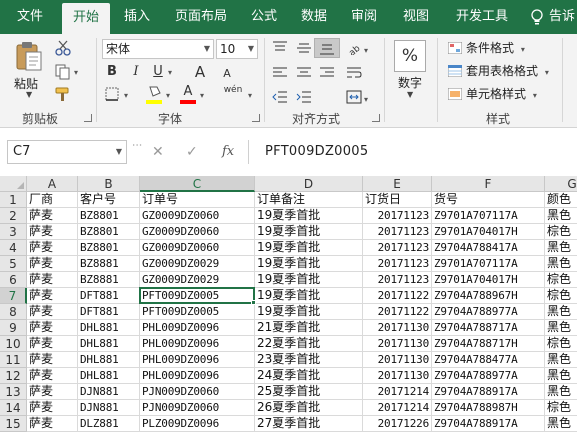 The image size is (577, 438). Describe the element at coordinates (309, 424) in the screenshot. I see `cell-d15: 27夏季首批` at that location.